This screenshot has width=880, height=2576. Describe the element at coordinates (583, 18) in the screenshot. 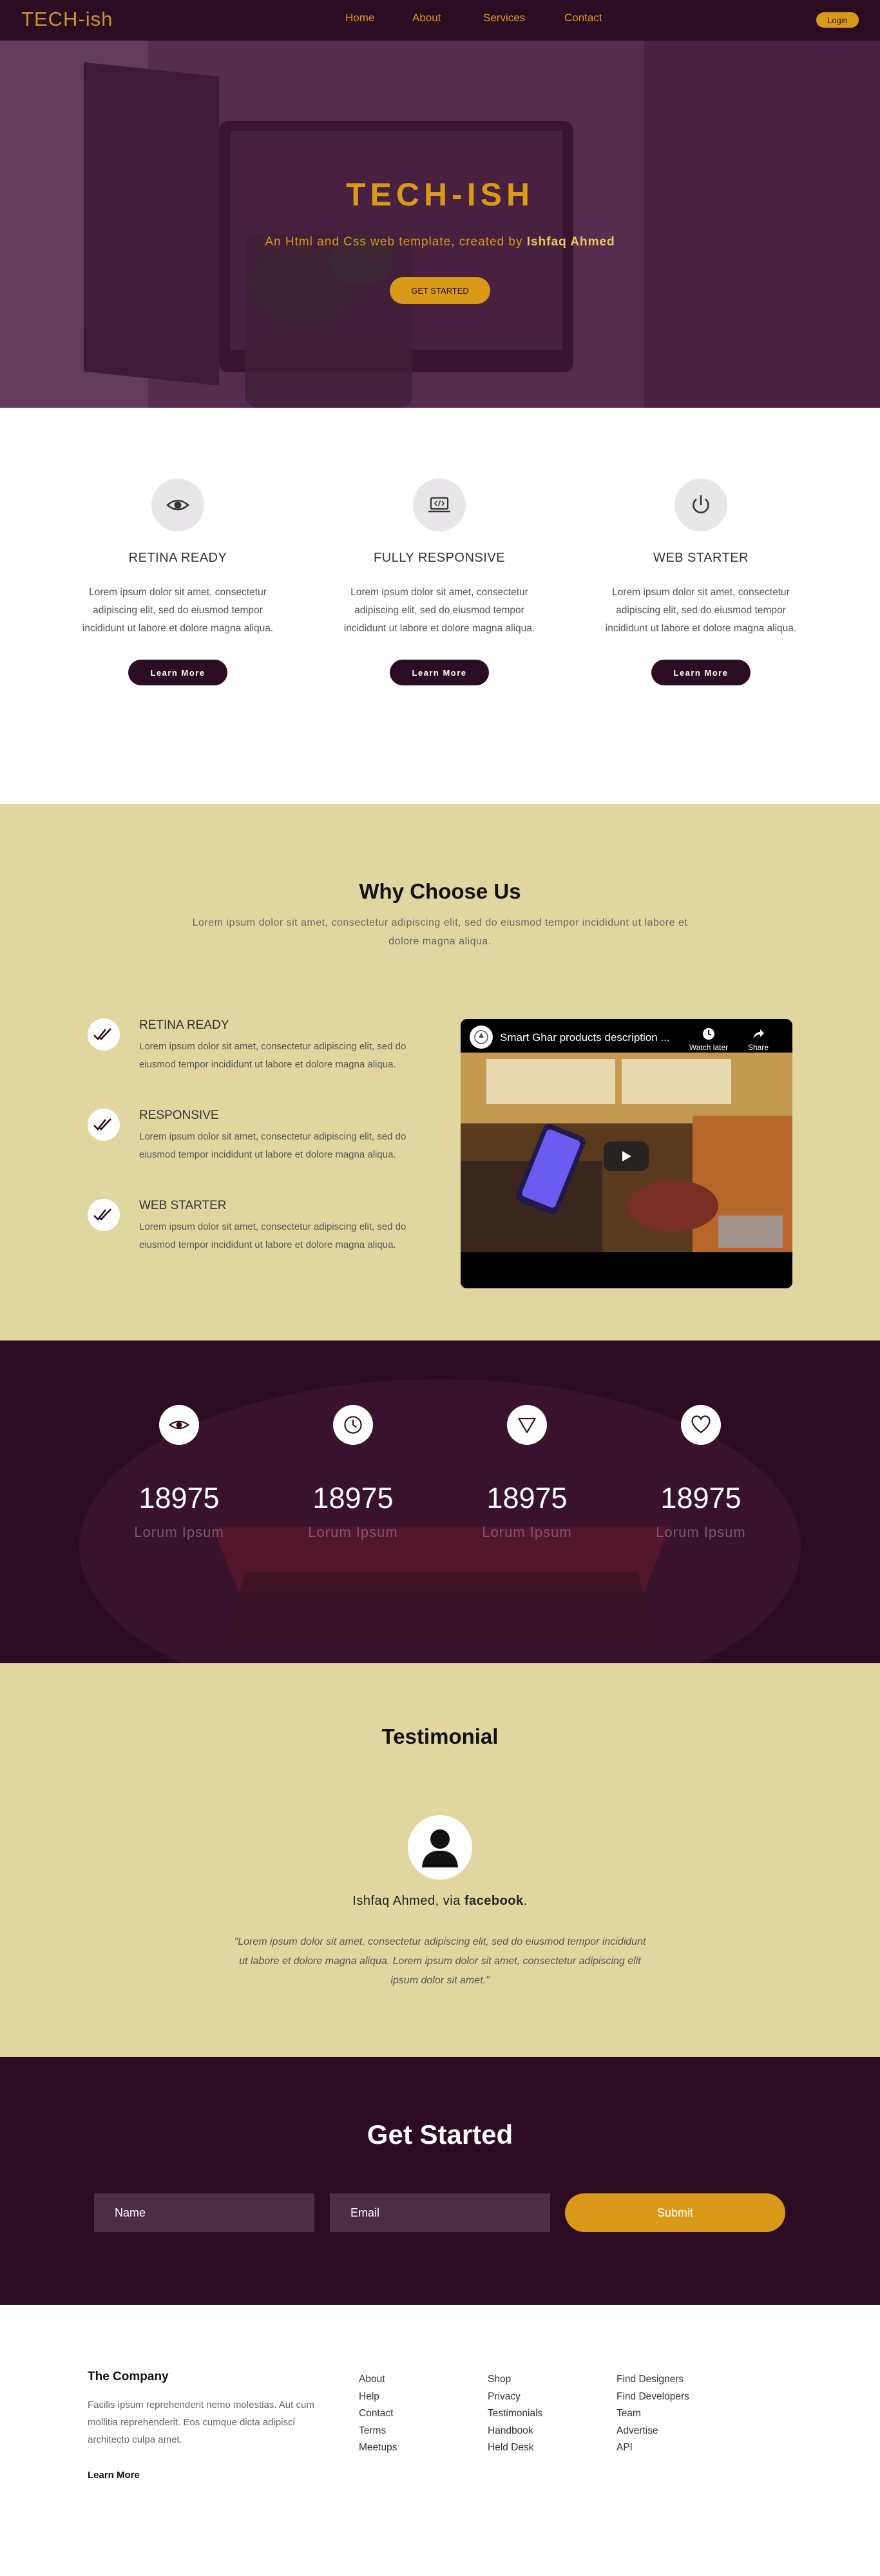

I see `nav-link-contact: Contact` at that location.